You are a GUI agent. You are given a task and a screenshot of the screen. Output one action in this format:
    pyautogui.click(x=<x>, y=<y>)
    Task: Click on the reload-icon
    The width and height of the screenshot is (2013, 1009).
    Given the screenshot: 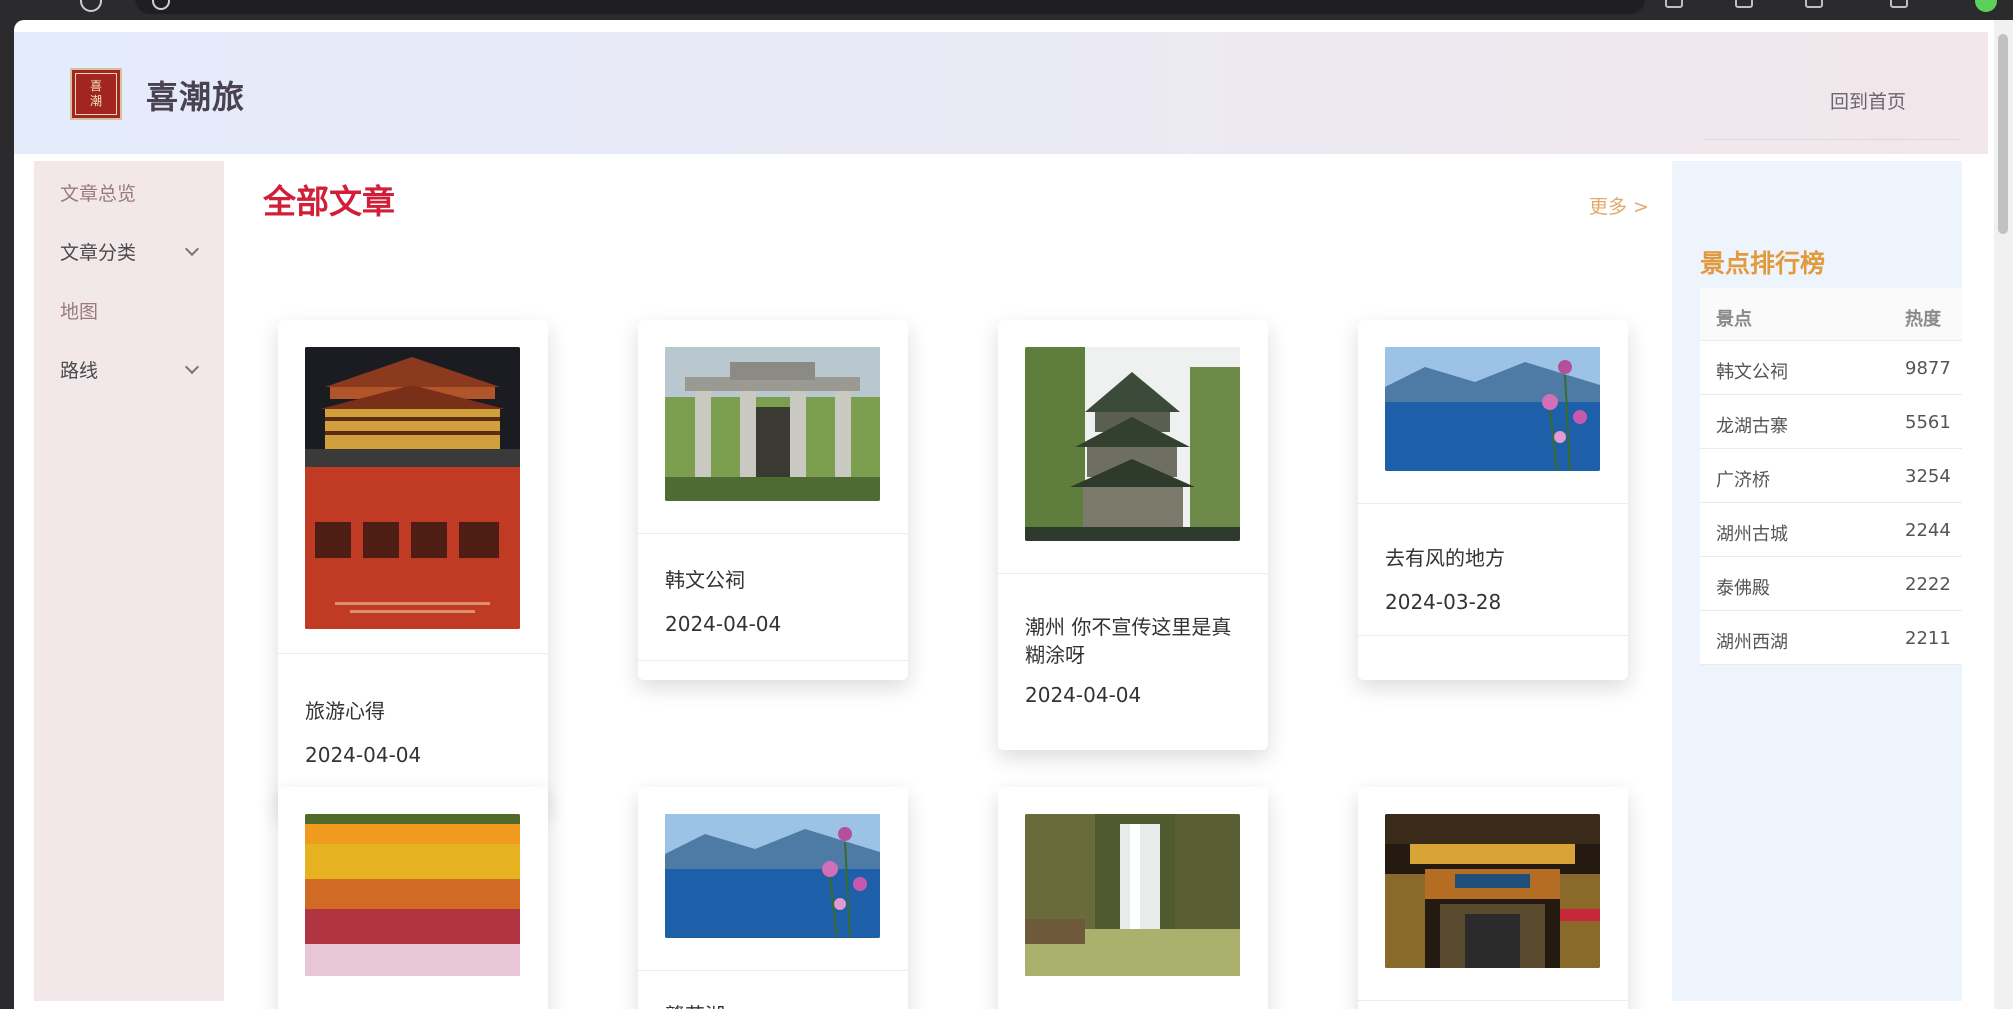 What is the action you would take?
    pyautogui.click(x=91, y=6)
    